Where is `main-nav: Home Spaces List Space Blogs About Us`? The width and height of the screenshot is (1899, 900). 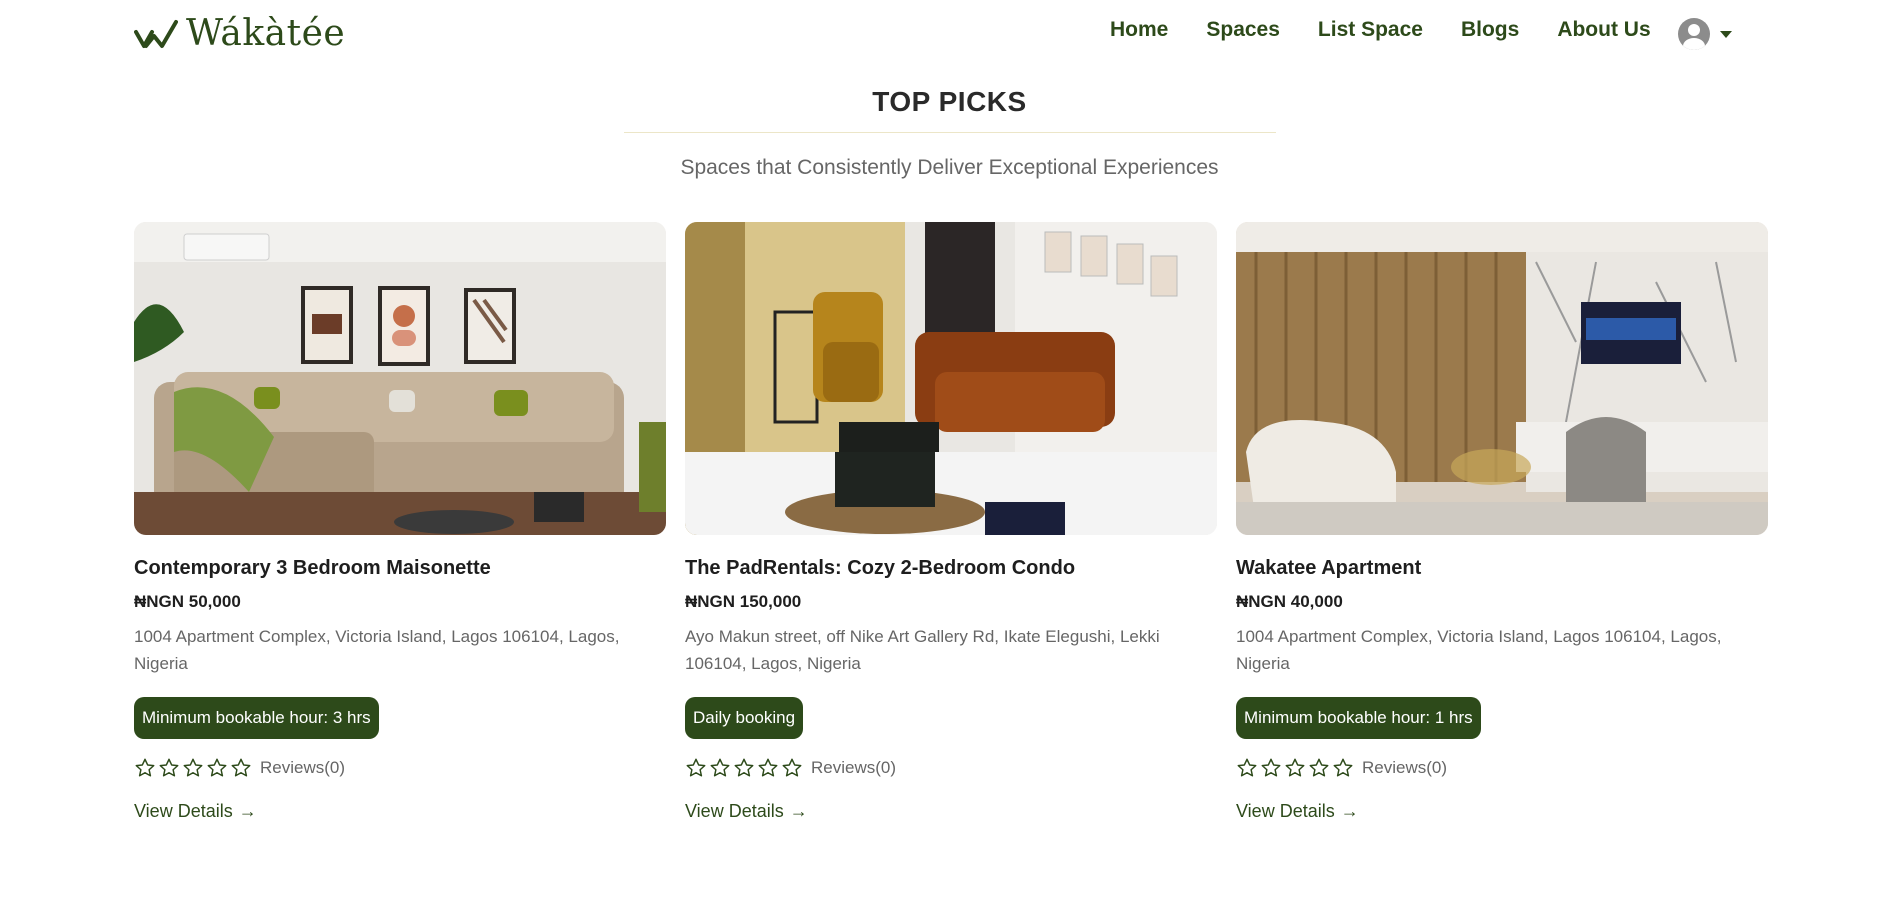
main-nav: Home Spaces List Space Blogs About Us is located at coordinates (1399, 30).